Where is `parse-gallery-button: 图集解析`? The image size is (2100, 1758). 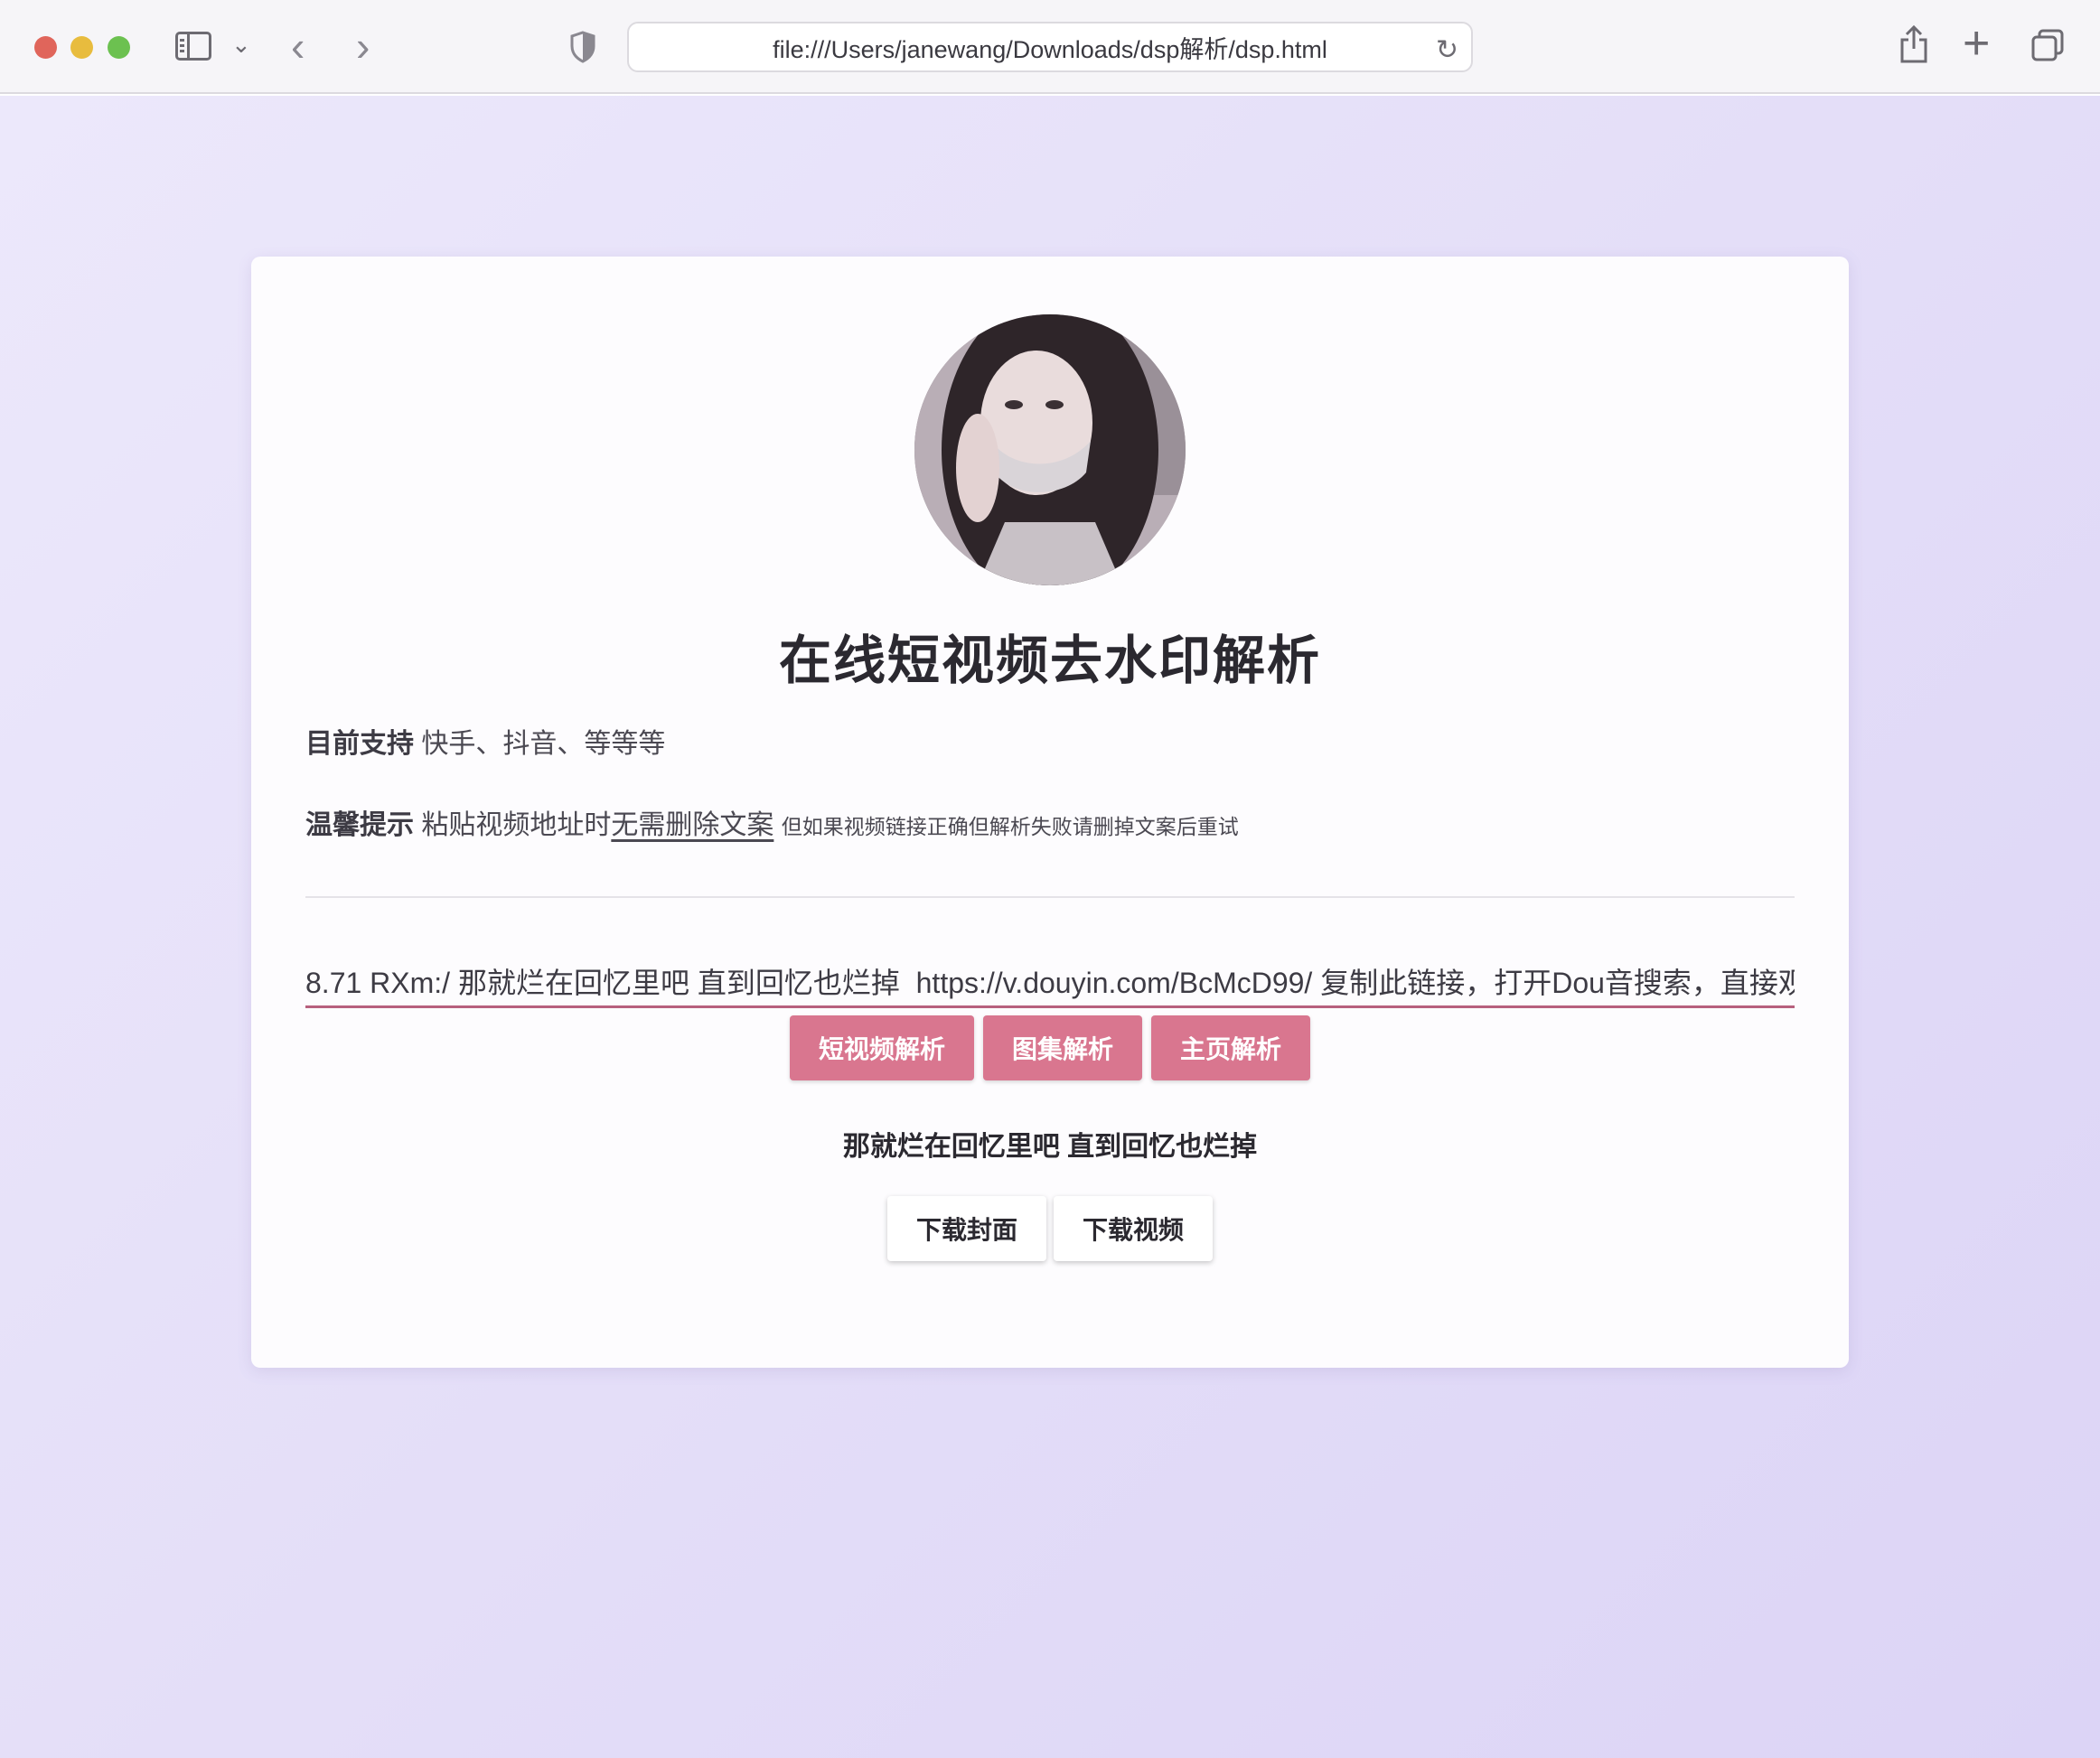 parse-gallery-button: 图集解析 is located at coordinates (1062, 1047).